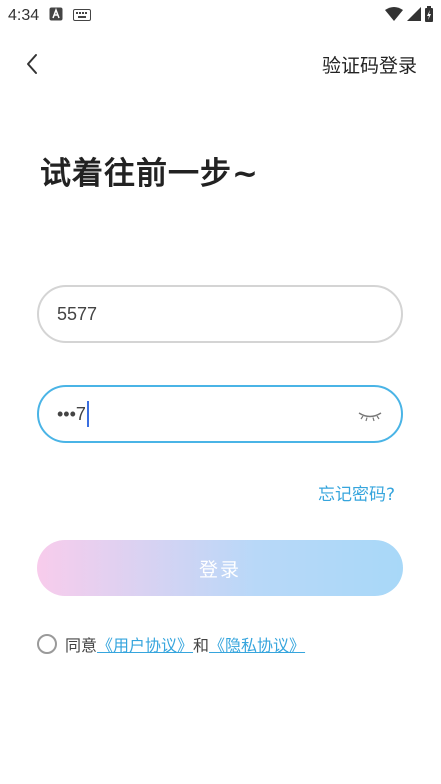 The width and height of the screenshot is (441, 784). What do you see at coordinates (220, 16) in the screenshot?
I see `status-bar: 4:34` at bounding box center [220, 16].